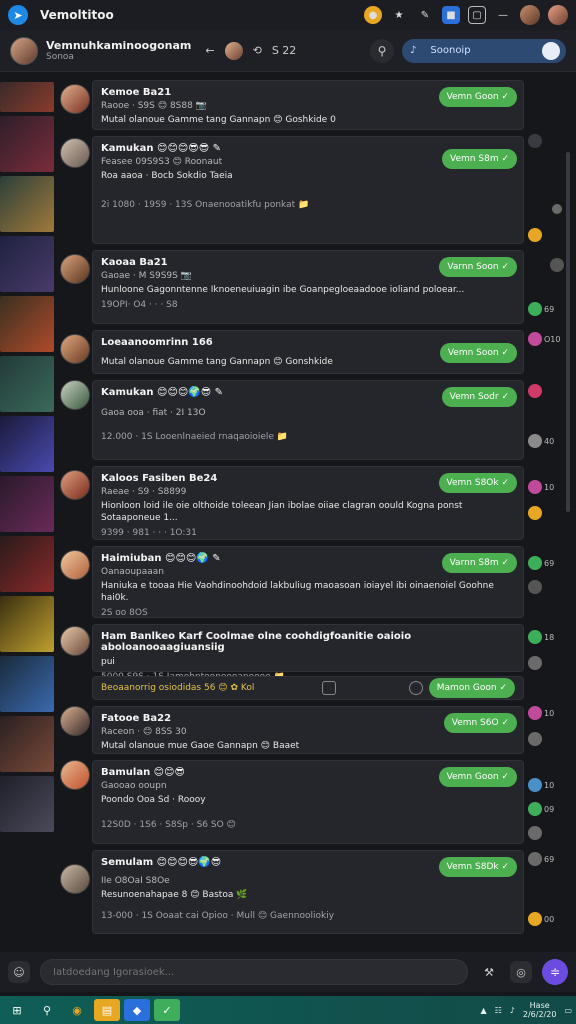 The width and height of the screenshot is (576, 1024). What do you see at coordinates (471, 688) in the screenshot?
I see `reply-button: Mamon Goon ✓` at bounding box center [471, 688].